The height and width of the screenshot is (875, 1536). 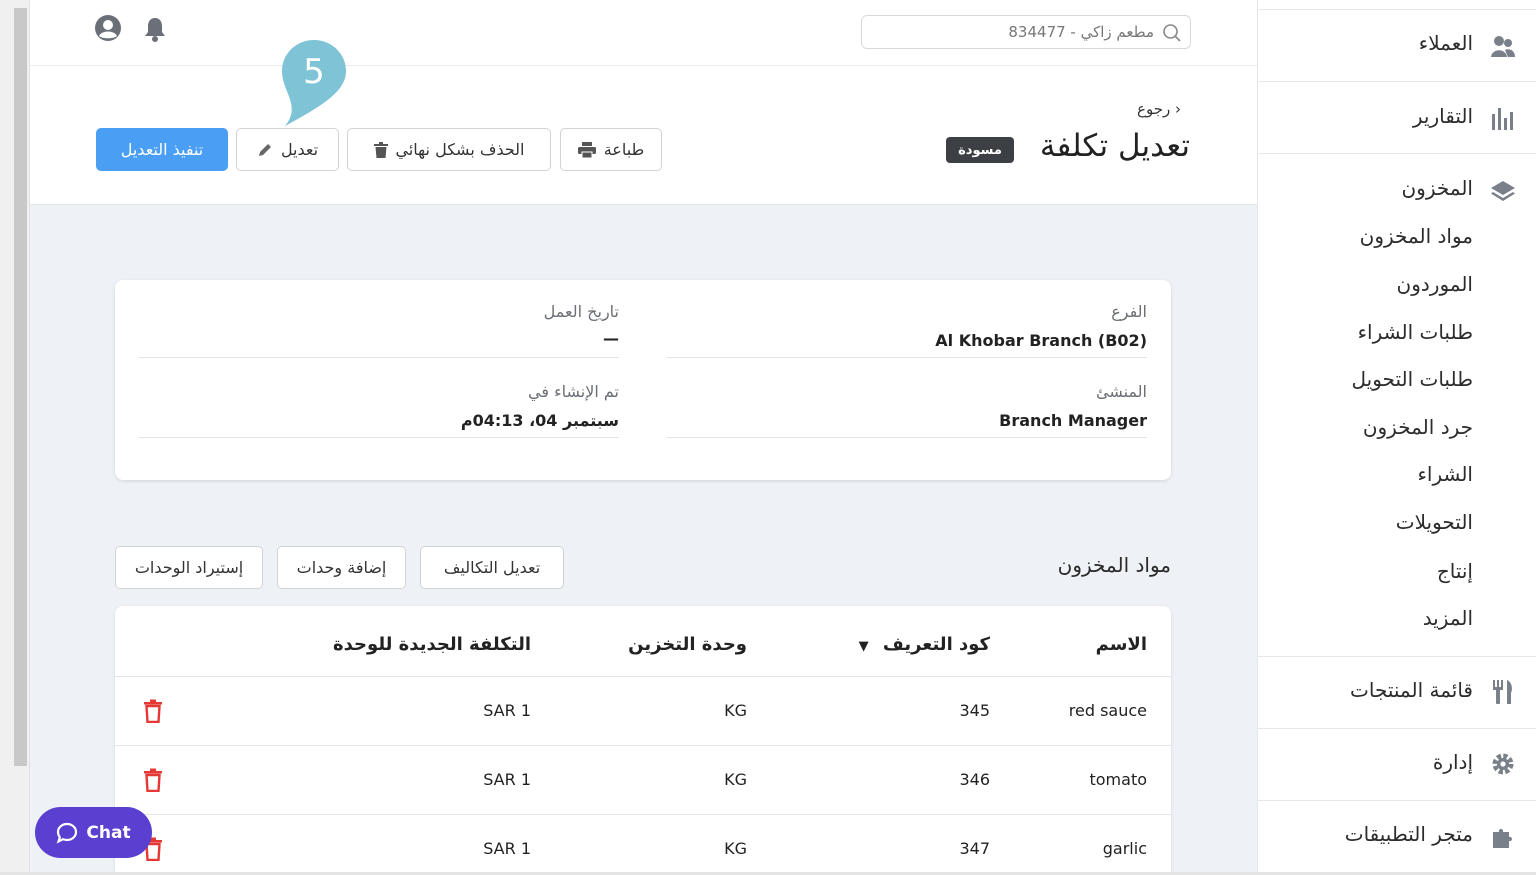 What do you see at coordinates (1129, 311) in the screenshot?
I see `branch-label: الفرع` at bounding box center [1129, 311].